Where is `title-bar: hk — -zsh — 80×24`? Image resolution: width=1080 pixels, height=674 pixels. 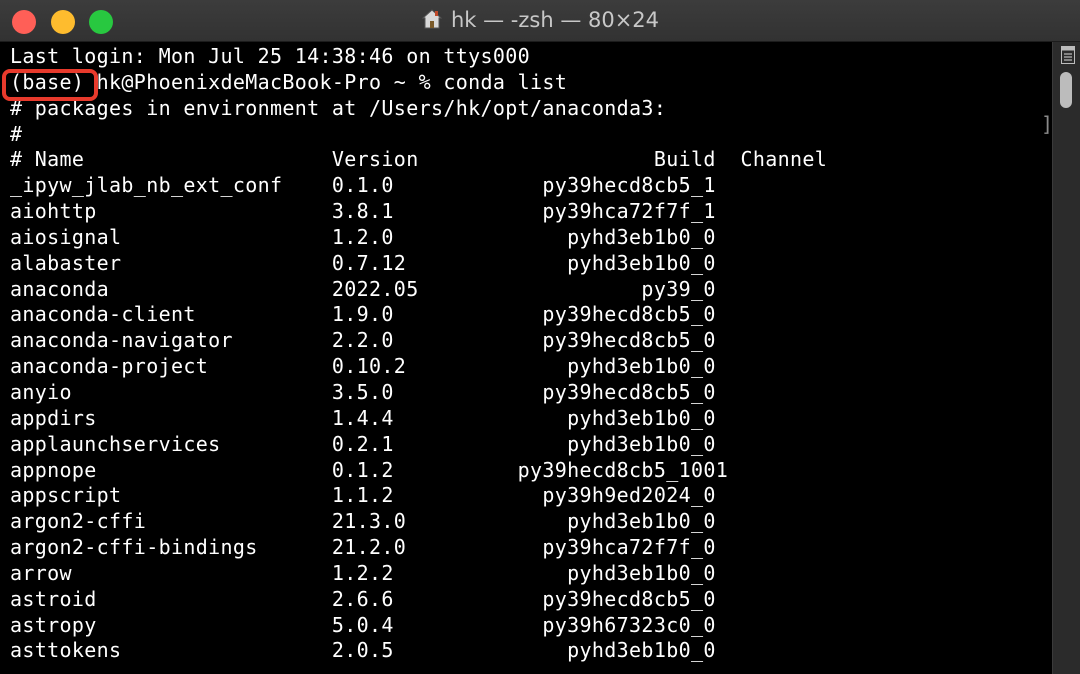
title-bar: hk — -zsh — 80×24 is located at coordinates (540, 21).